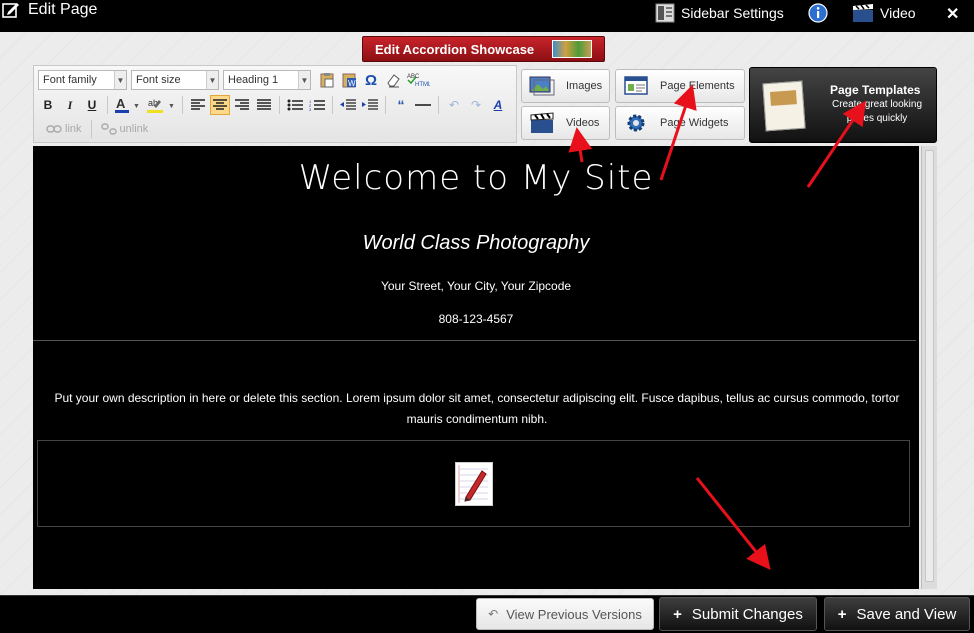 This screenshot has width=974, height=633. Describe the element at coordinates (474, 340) in the screenshot. I see `content-divider` at that location.